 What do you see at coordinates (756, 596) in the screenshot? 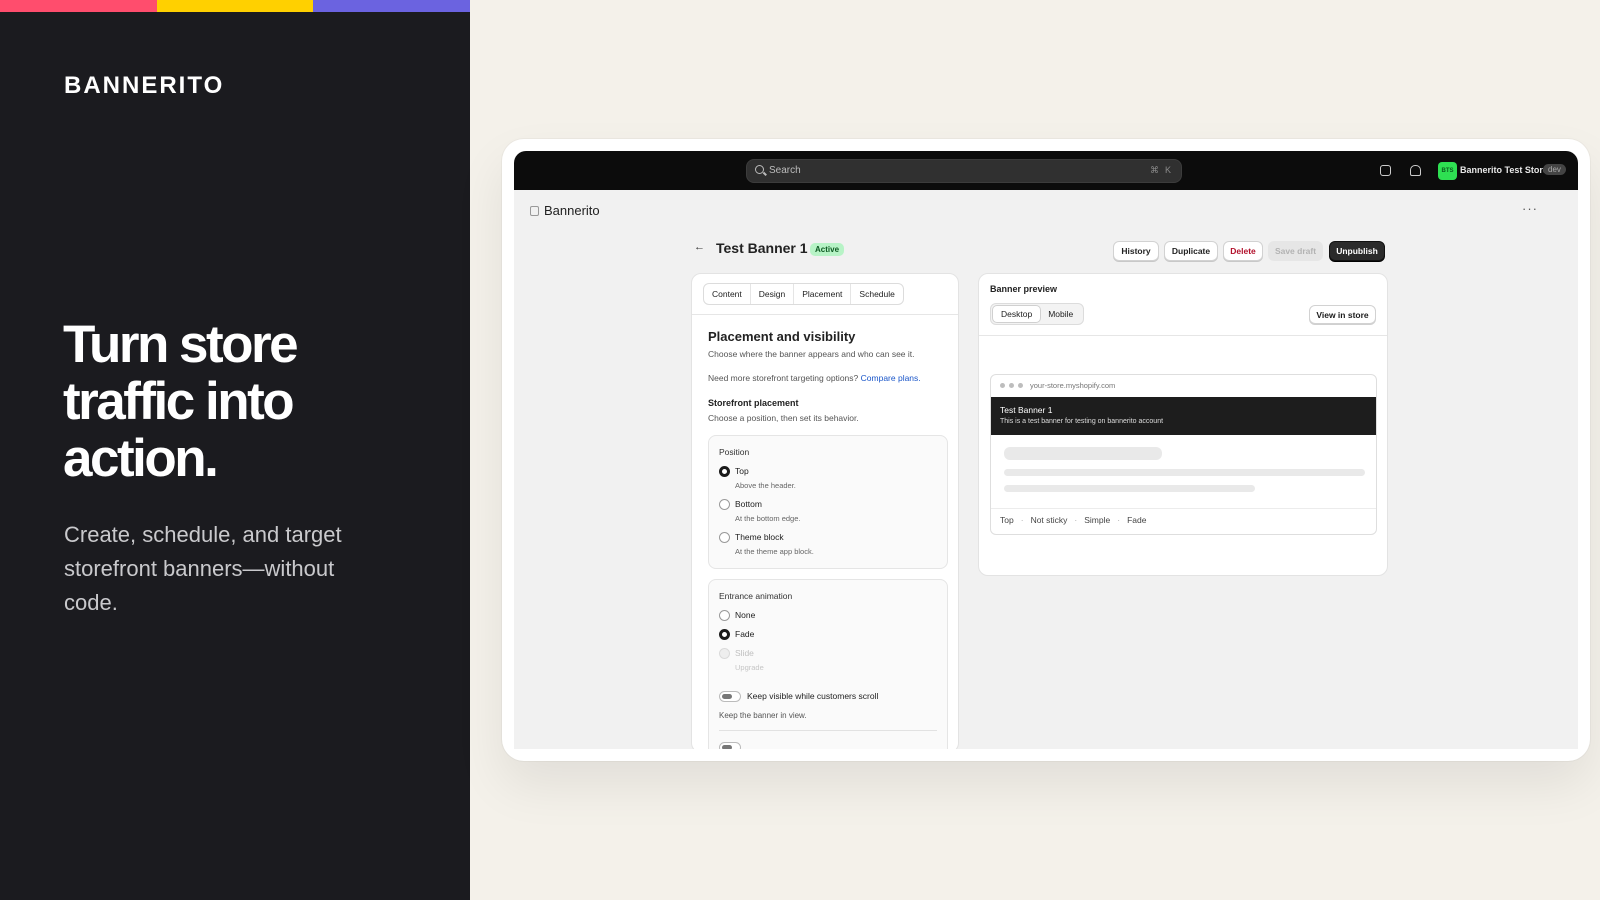
I see `animation-label: Entrance animation` at bounding box center [756, 596].